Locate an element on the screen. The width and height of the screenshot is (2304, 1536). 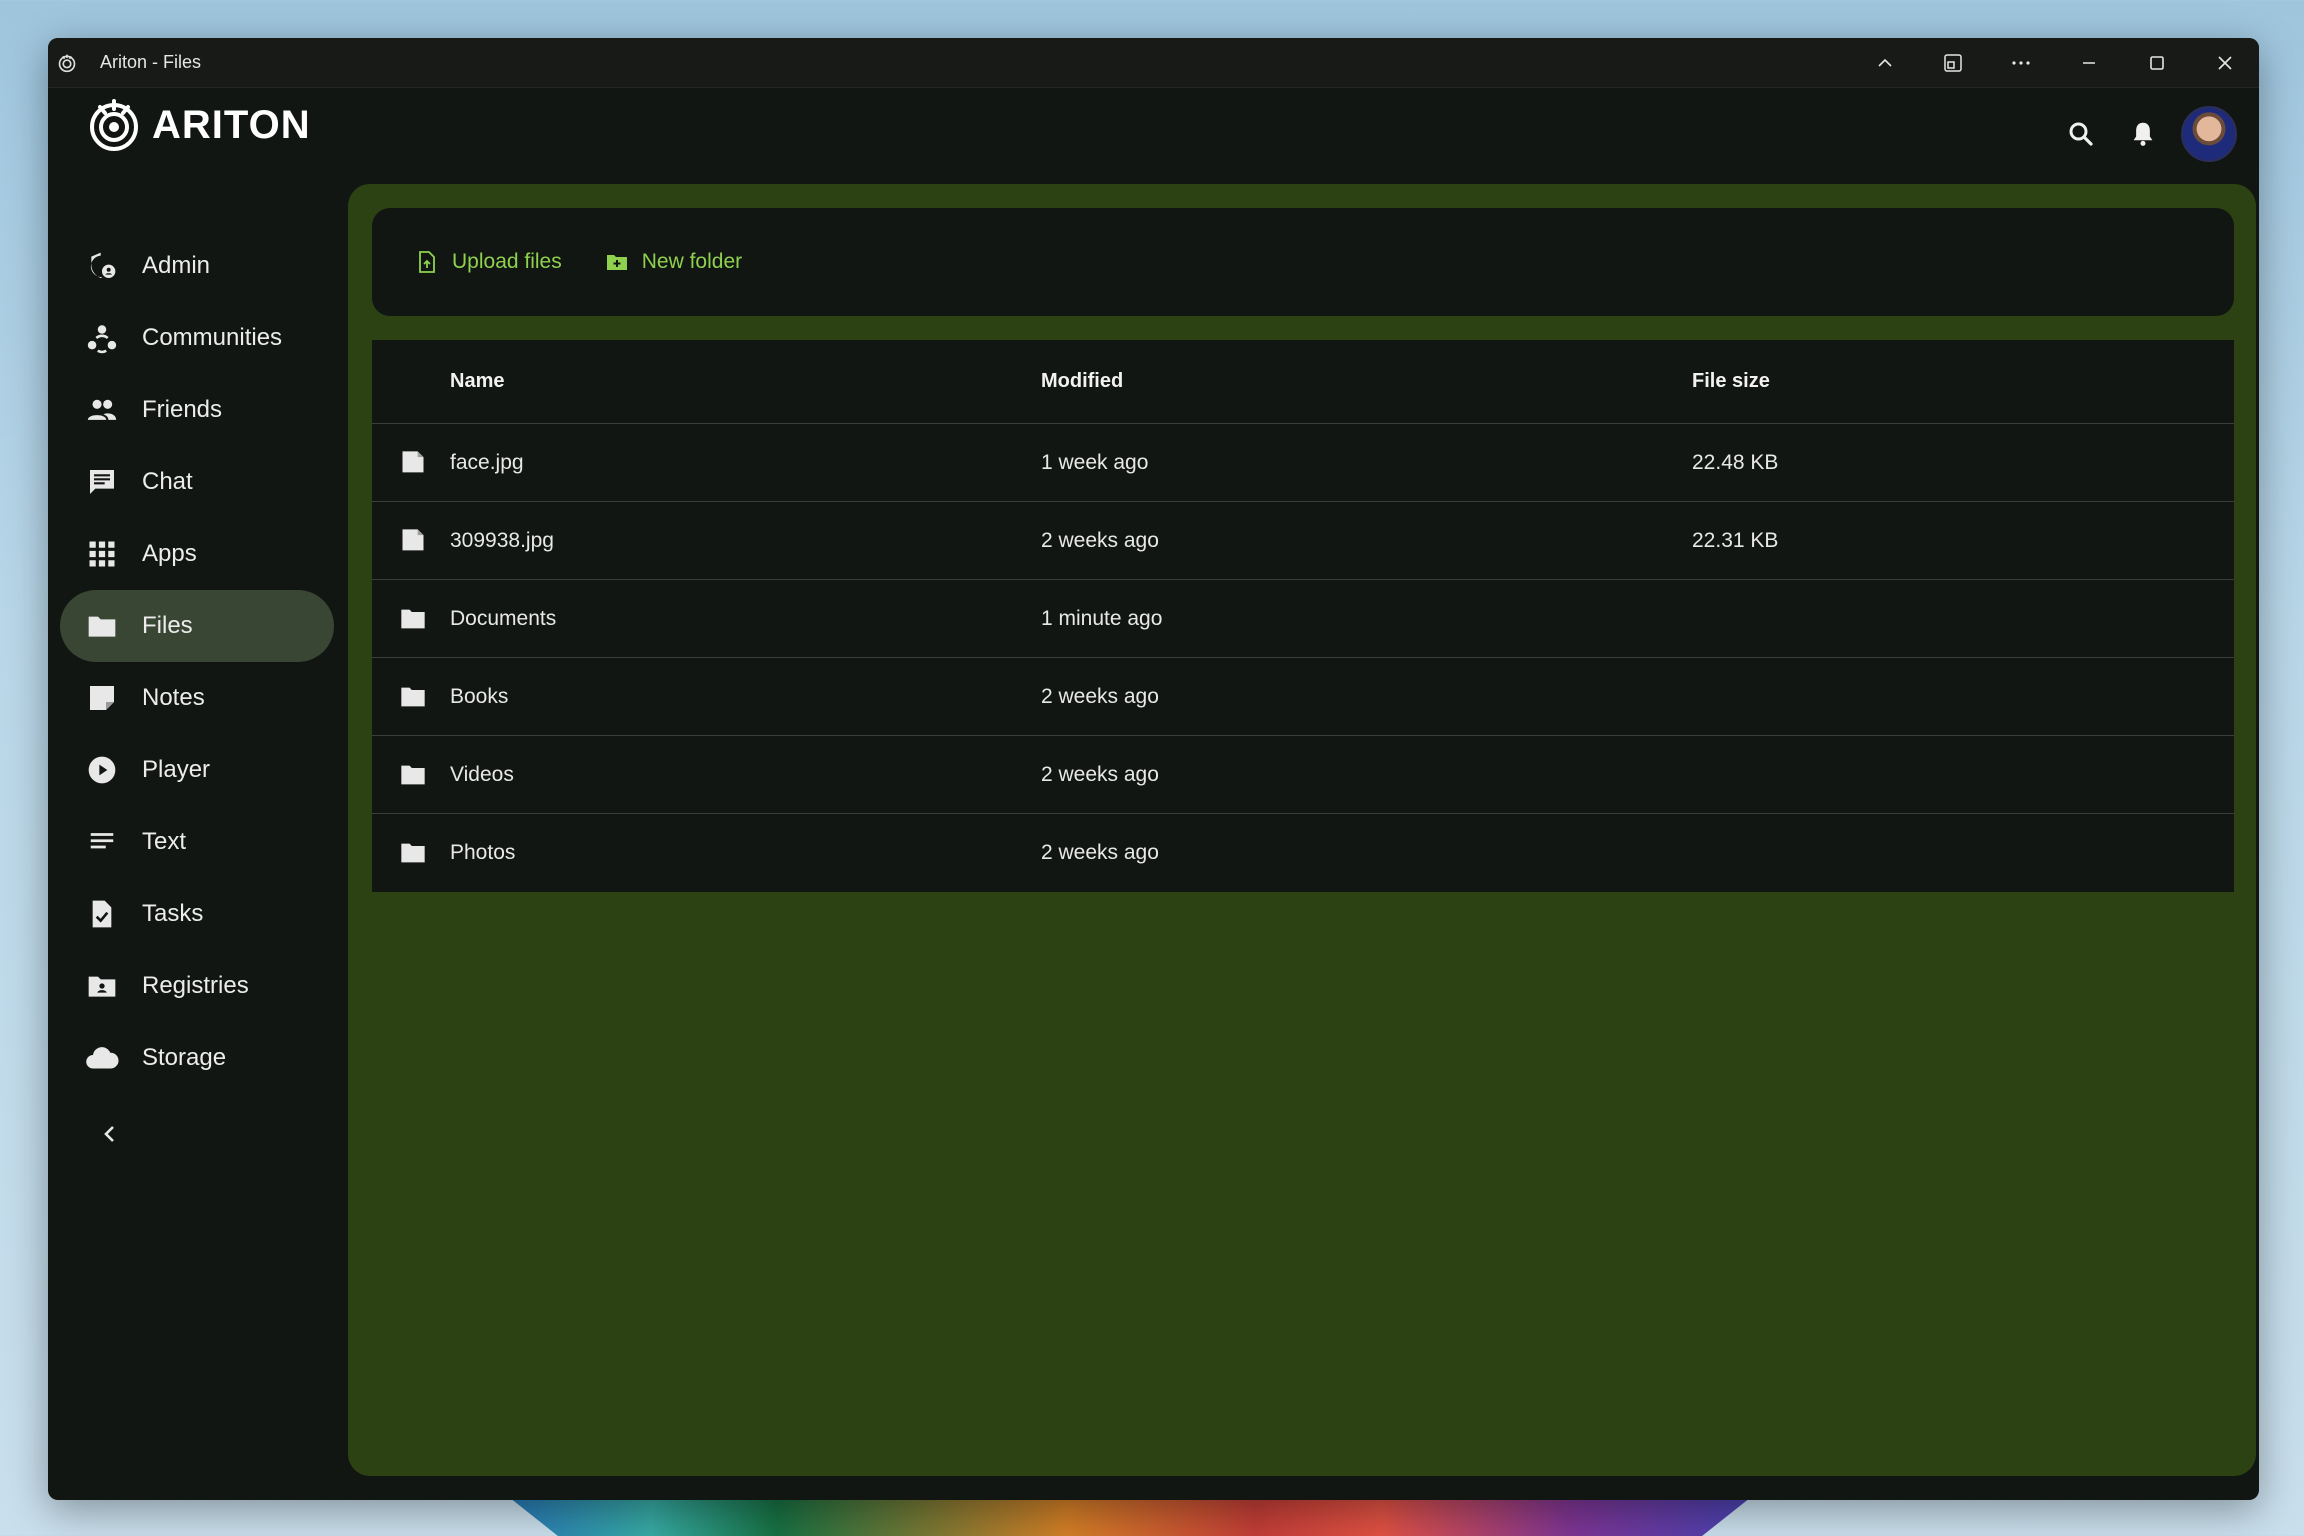
new-folder-icon is located at coordinates (617, 262).